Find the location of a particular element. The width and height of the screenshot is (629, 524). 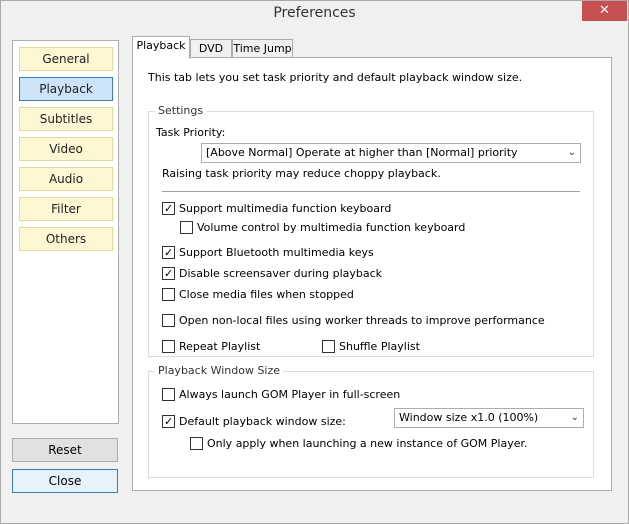

checkbox-label: Repeat Playlist is located at coordinates (220, 346).